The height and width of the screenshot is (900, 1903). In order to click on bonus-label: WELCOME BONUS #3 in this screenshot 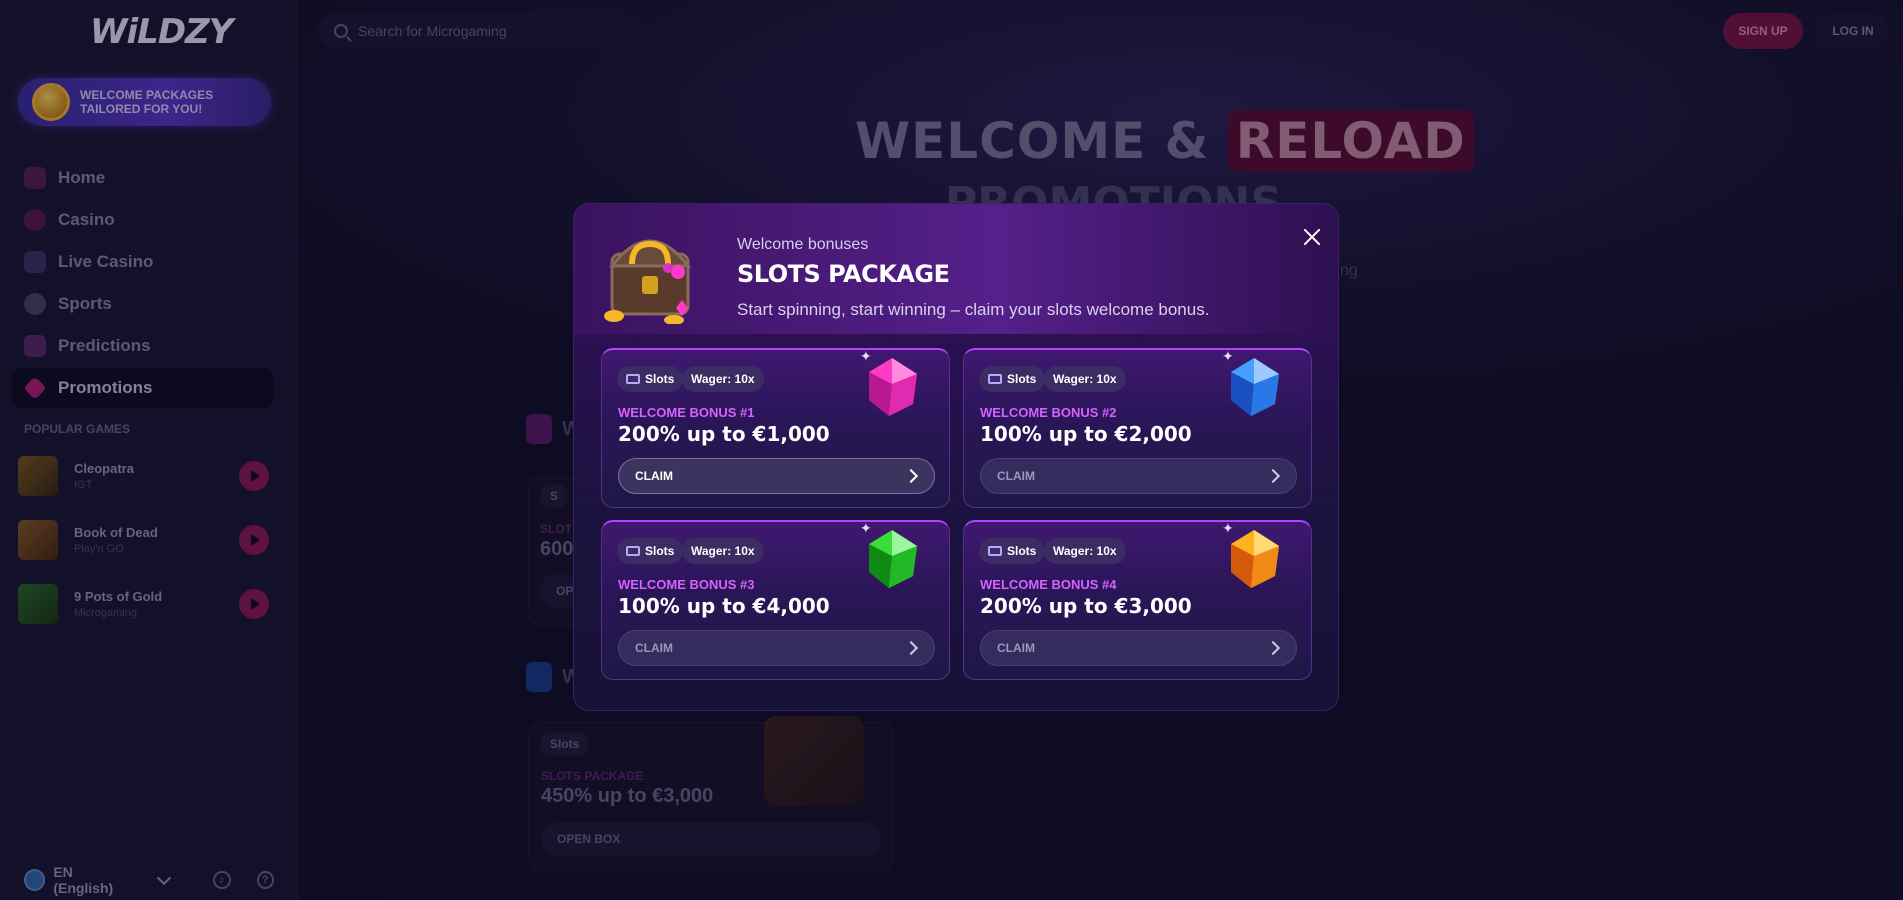, I will do `click(686, 584)`.